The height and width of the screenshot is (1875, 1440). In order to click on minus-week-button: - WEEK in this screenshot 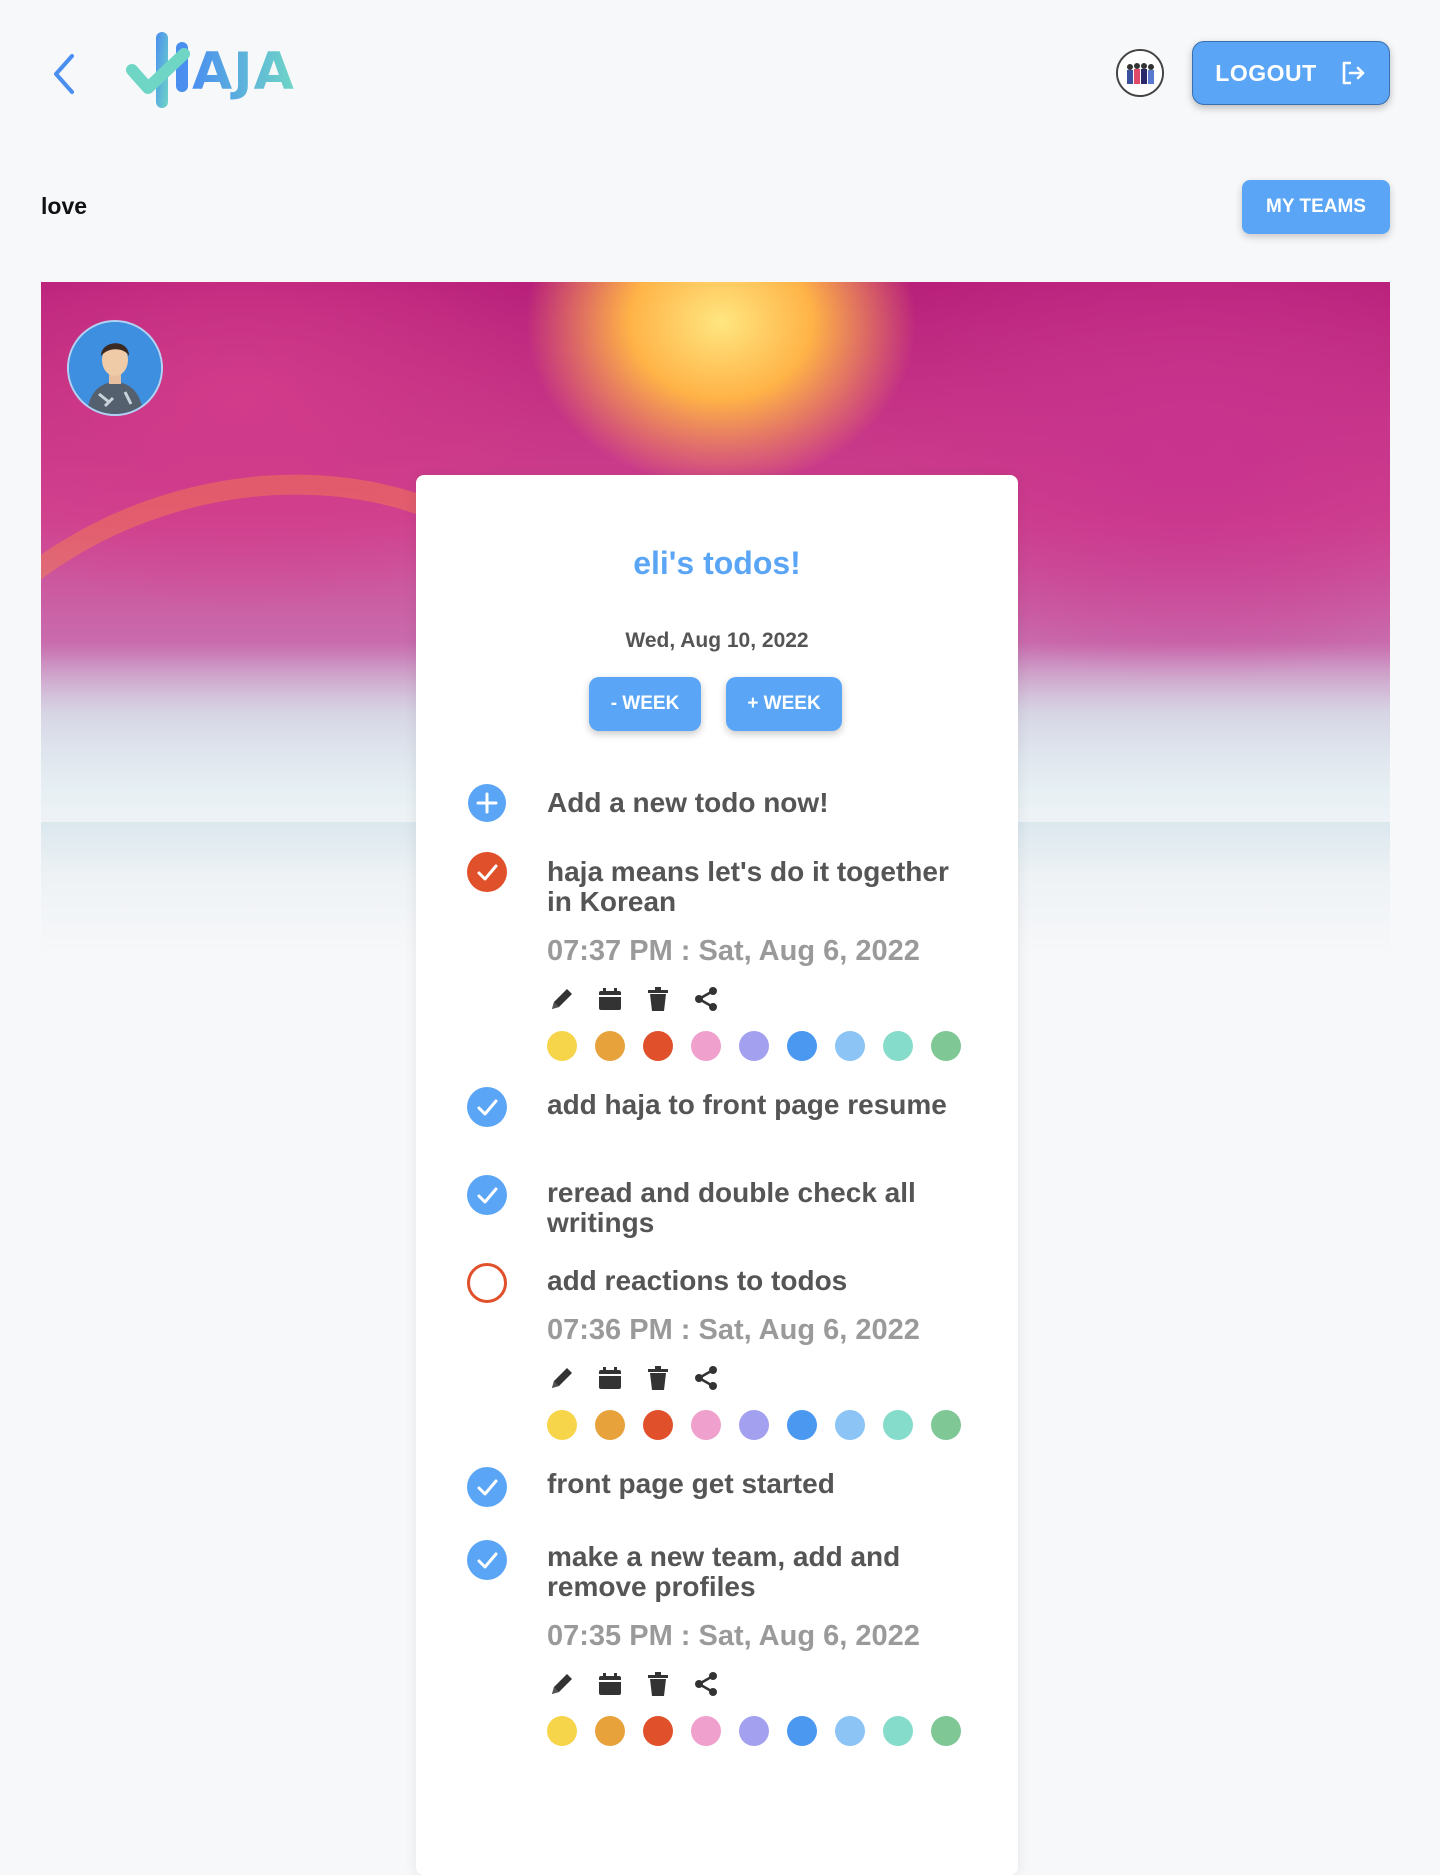, I will do `click(645, 704)`.